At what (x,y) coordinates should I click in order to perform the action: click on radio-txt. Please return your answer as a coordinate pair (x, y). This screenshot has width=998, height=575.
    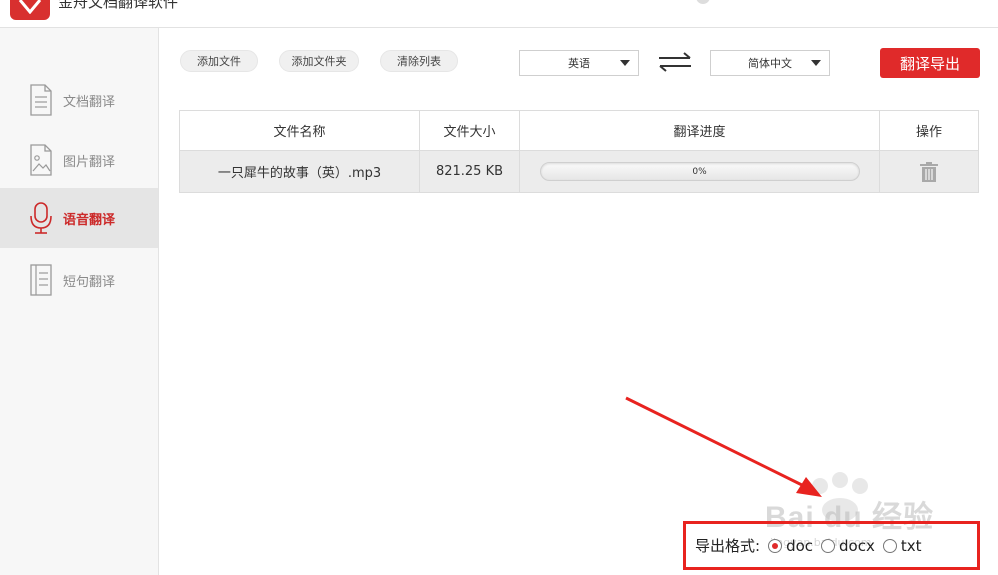
    Looking at the image, I should click on (889, 545).